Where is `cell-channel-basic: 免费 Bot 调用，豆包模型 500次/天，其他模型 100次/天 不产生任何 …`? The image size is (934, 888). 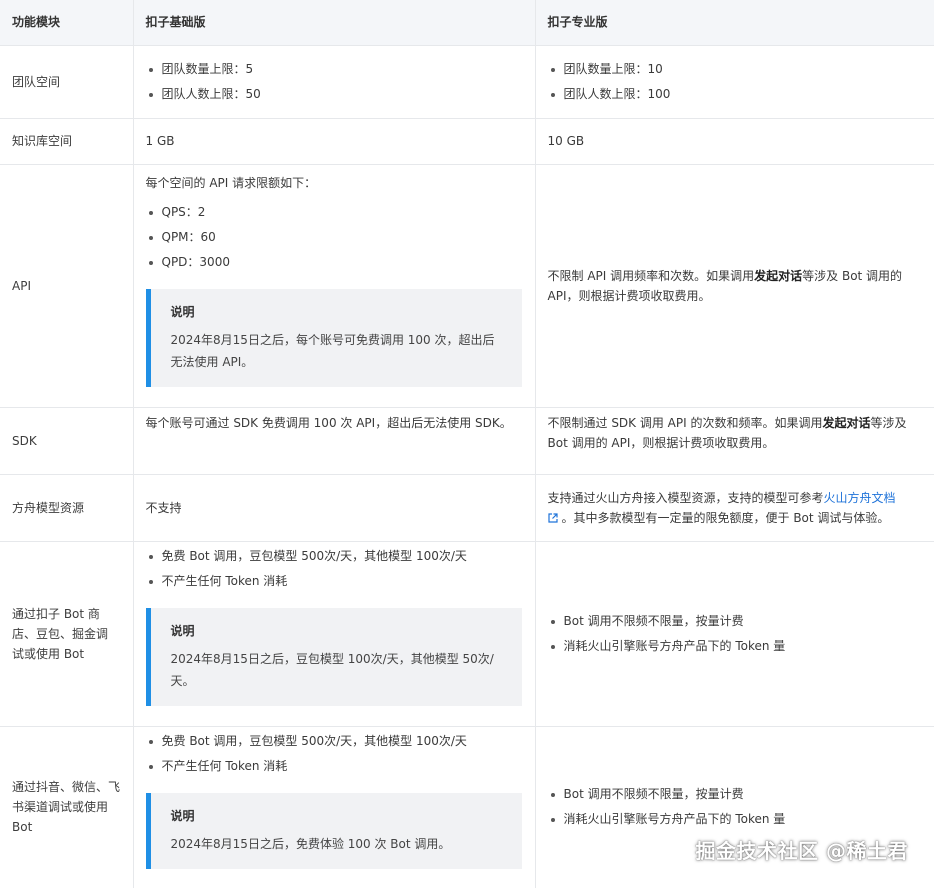
cell-channel-basic: 免费 Bot 调用，豆包模型 500次/天，其他模型 100次/天 不产生任何 … is located at coordinates (334, 807).